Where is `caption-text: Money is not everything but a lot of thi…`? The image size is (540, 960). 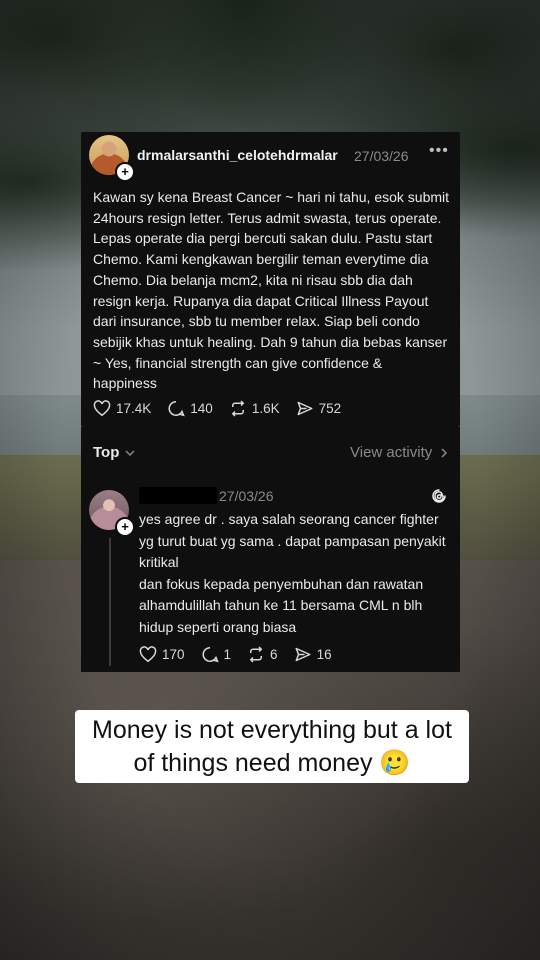 caption-text: Money is not everything but a lot of thi… is located at coordinates (272, 746).